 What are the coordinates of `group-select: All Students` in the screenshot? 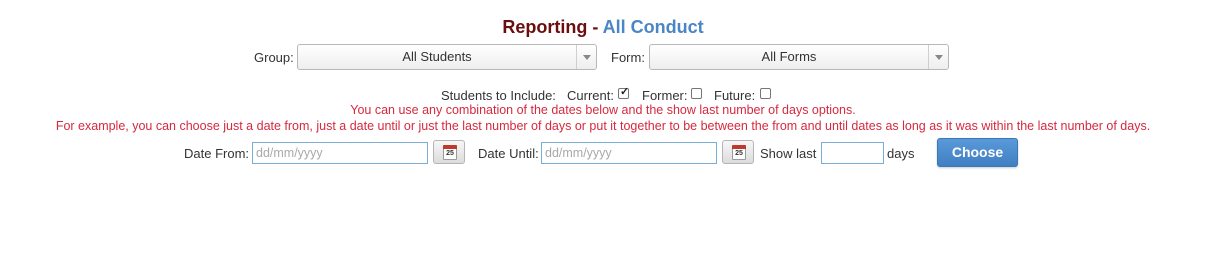 It's located at (447, 57).